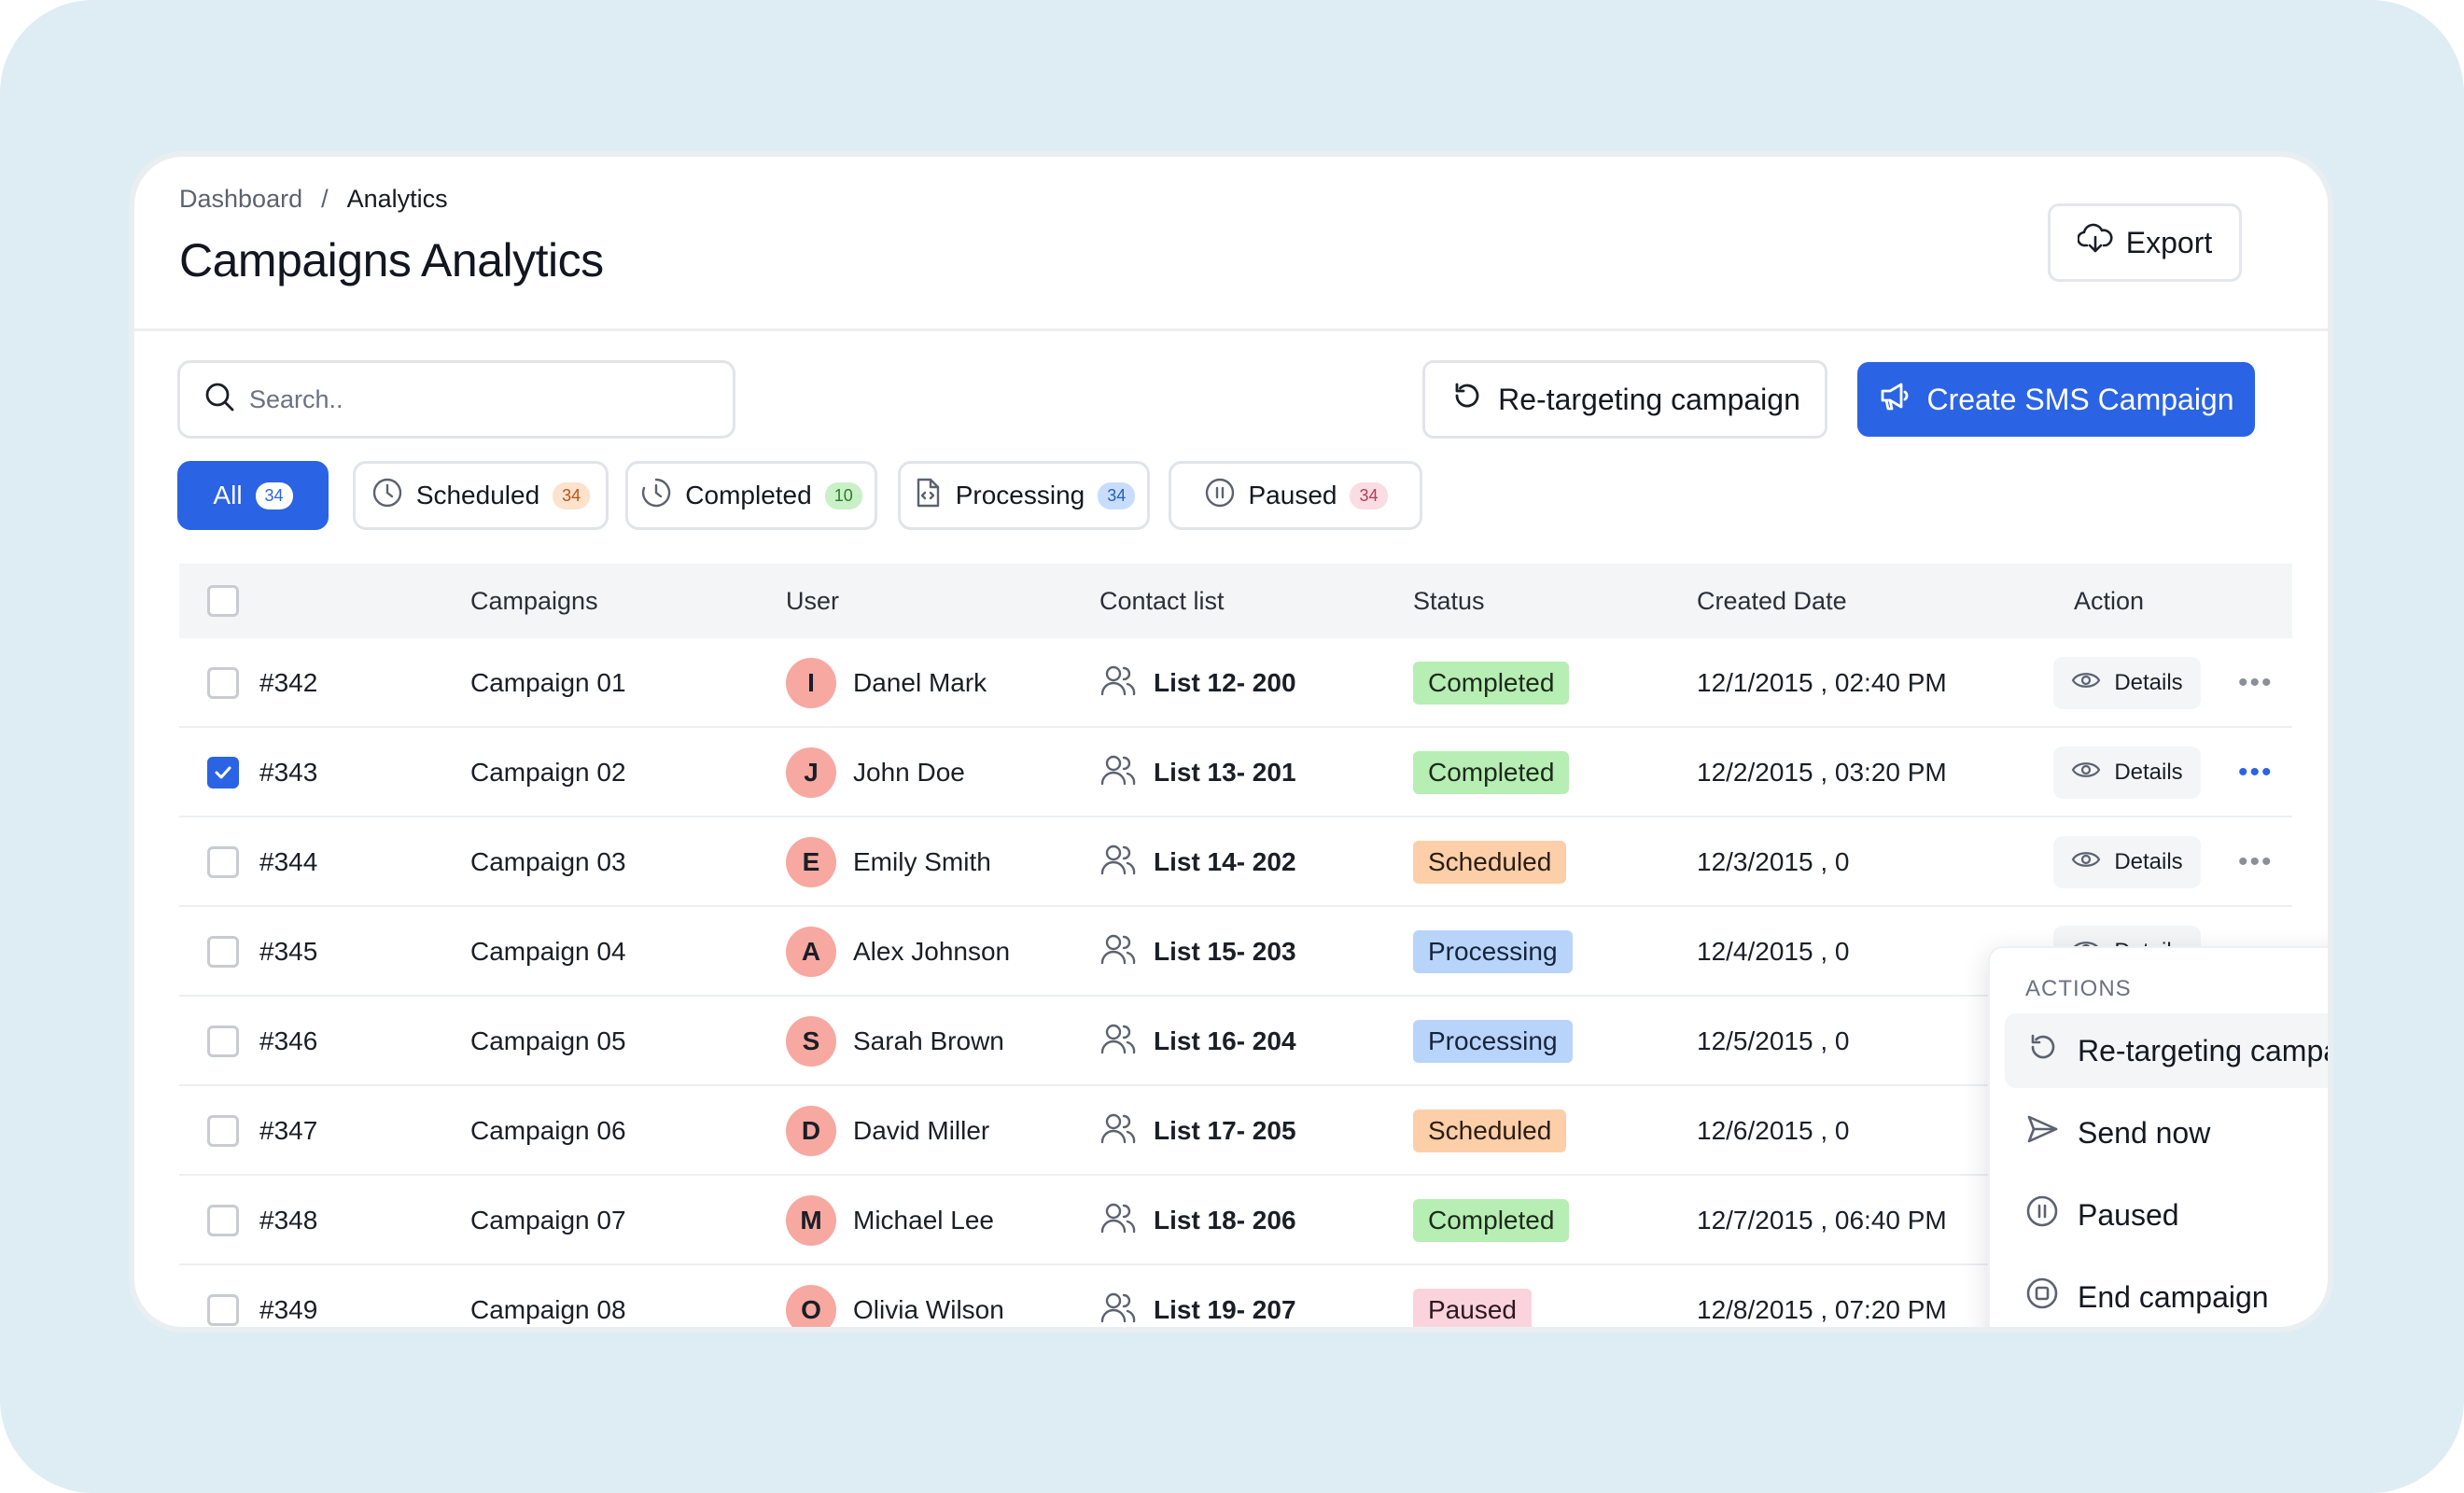 The width and height of the screenshot is (2464, 1493). Describe the element at coordinates (928, 1041) in the screenshot. I see `user-name: Sarah Brown` at that location.